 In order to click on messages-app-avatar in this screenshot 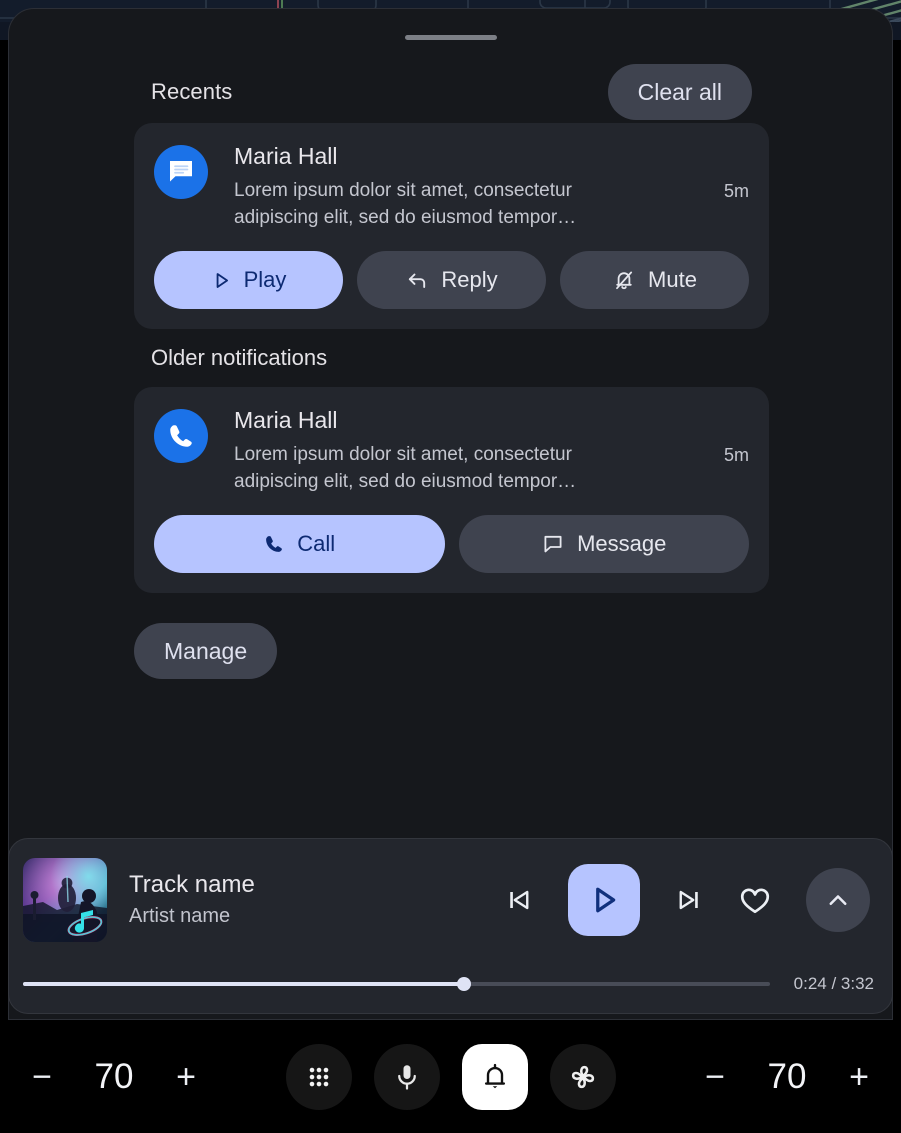, I will do `click(181, 172)`.